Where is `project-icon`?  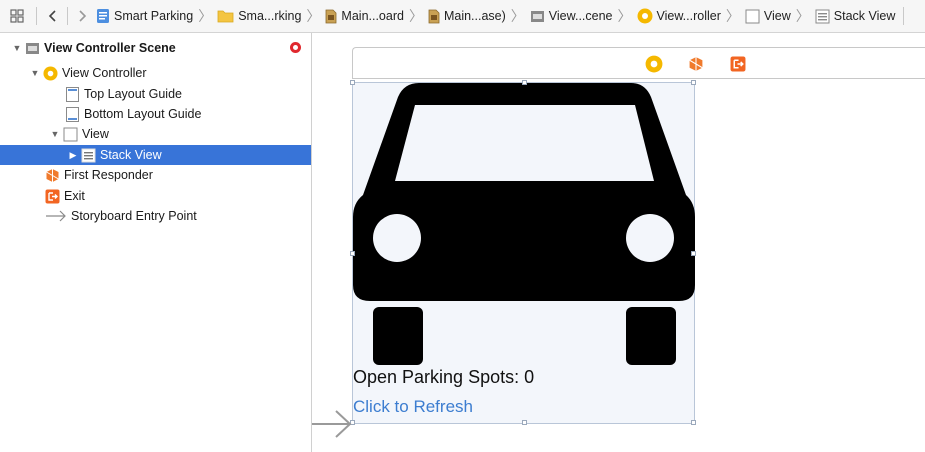 project-icon is located at coordinates (103, 16).